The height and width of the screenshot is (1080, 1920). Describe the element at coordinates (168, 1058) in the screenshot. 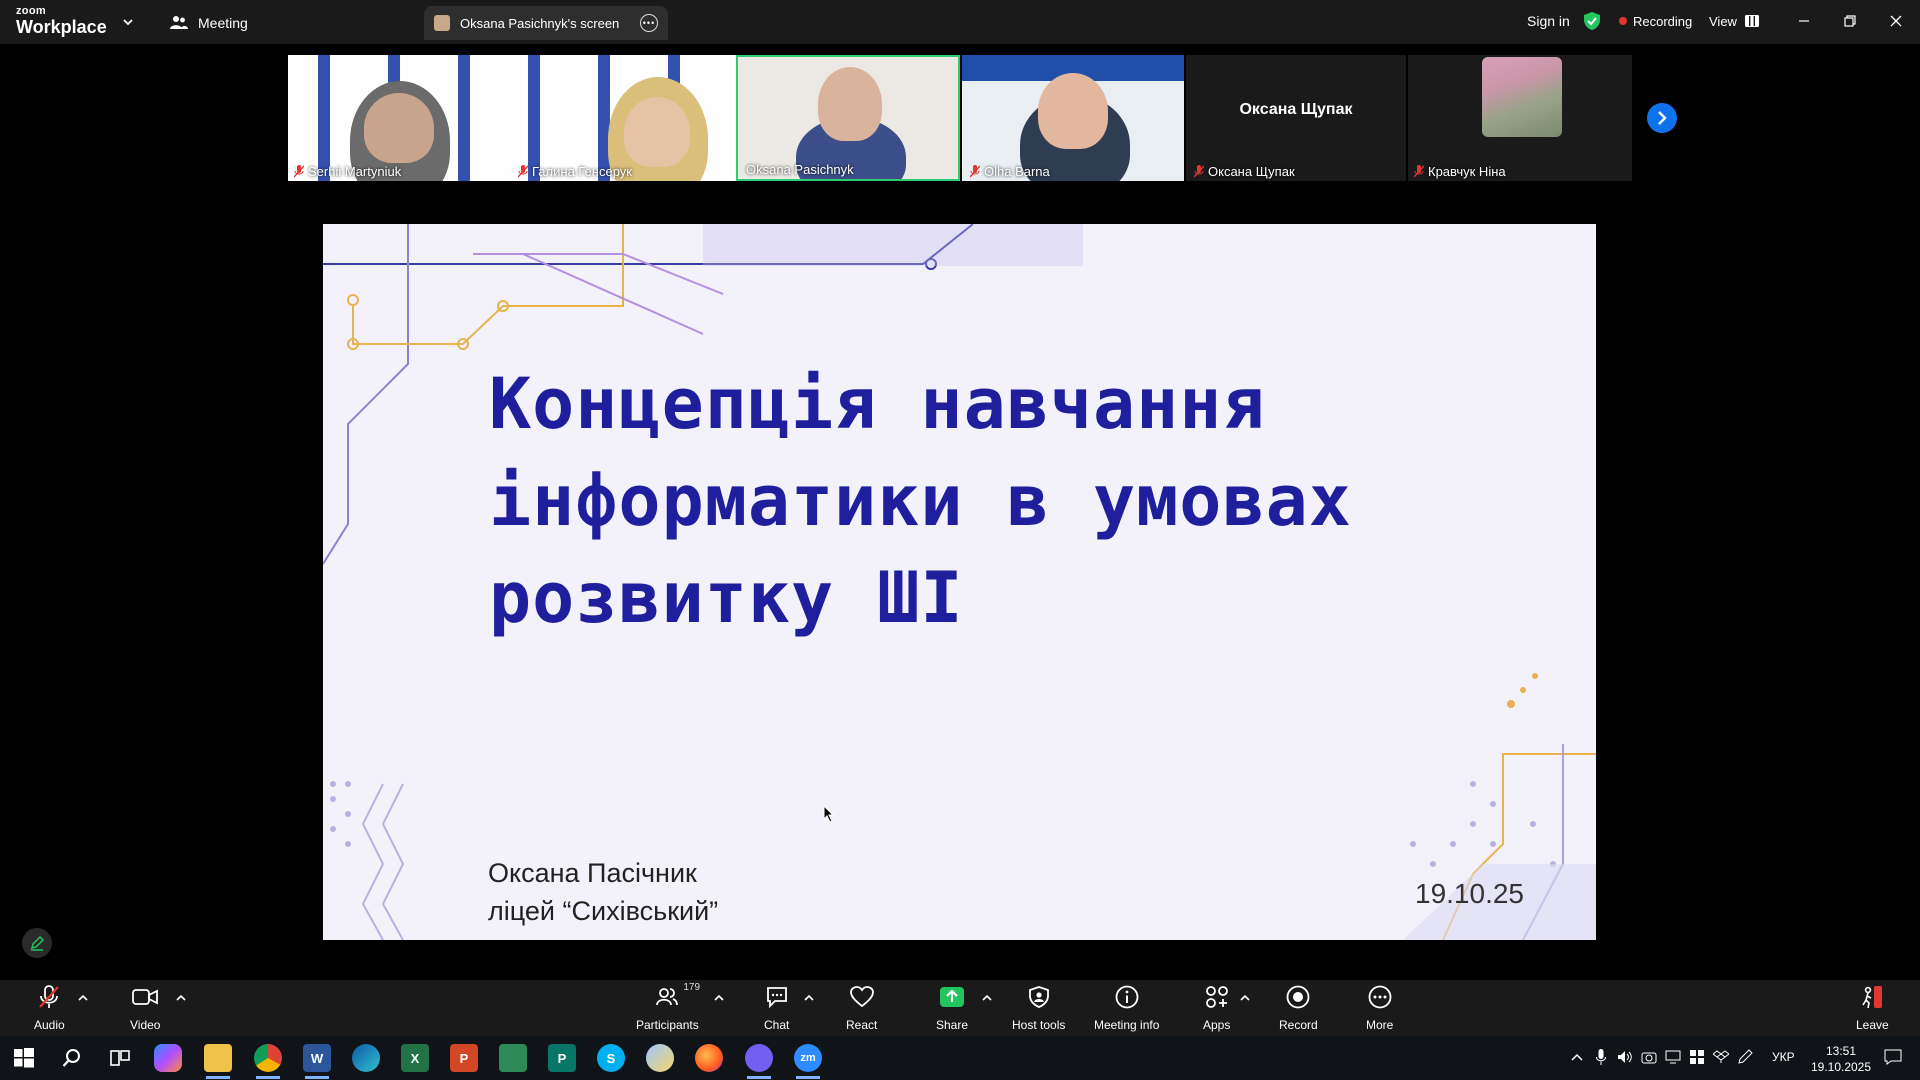

I see `copilot-icon` at that location.